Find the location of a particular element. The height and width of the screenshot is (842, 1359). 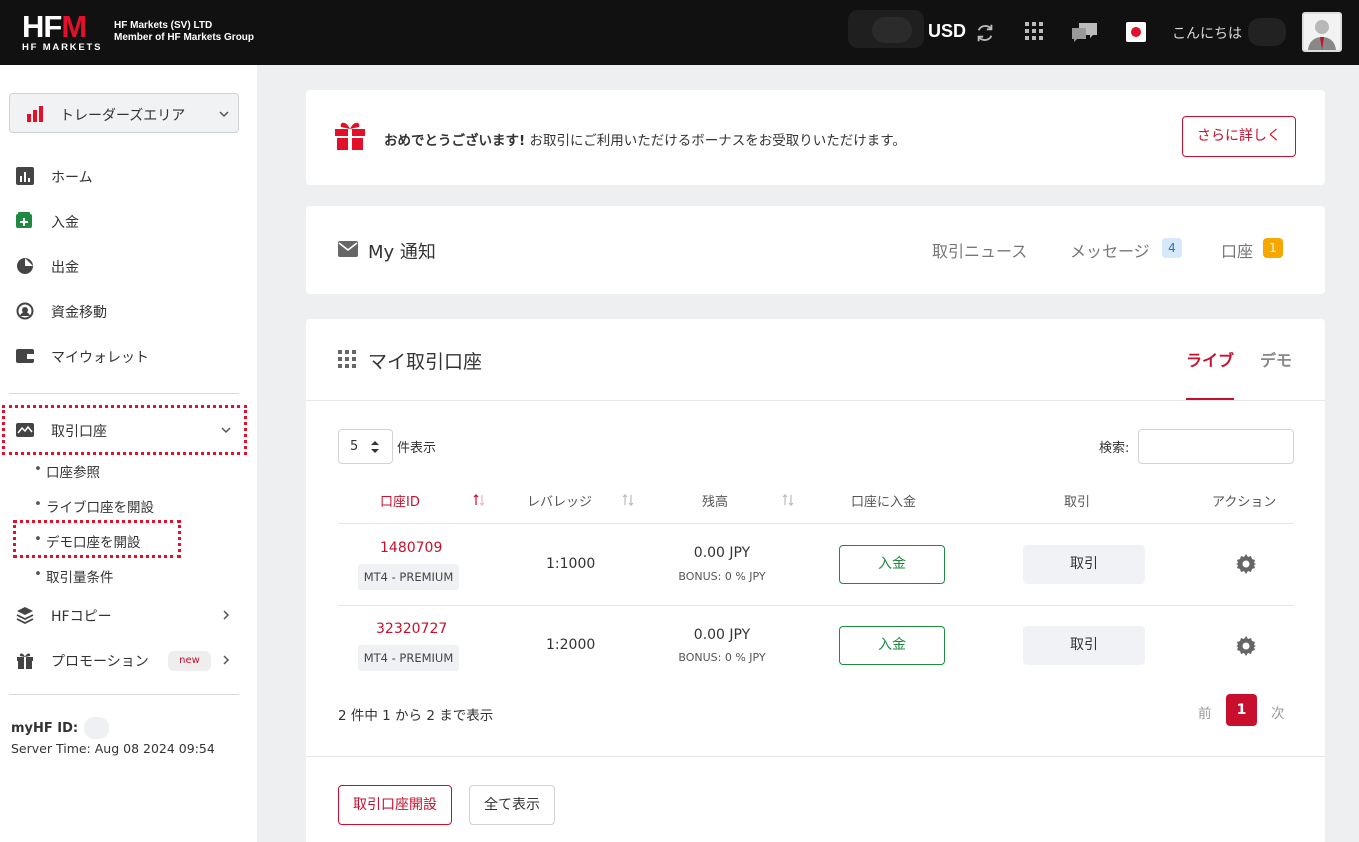

username-redacted is located at coordinates (1267, 32).